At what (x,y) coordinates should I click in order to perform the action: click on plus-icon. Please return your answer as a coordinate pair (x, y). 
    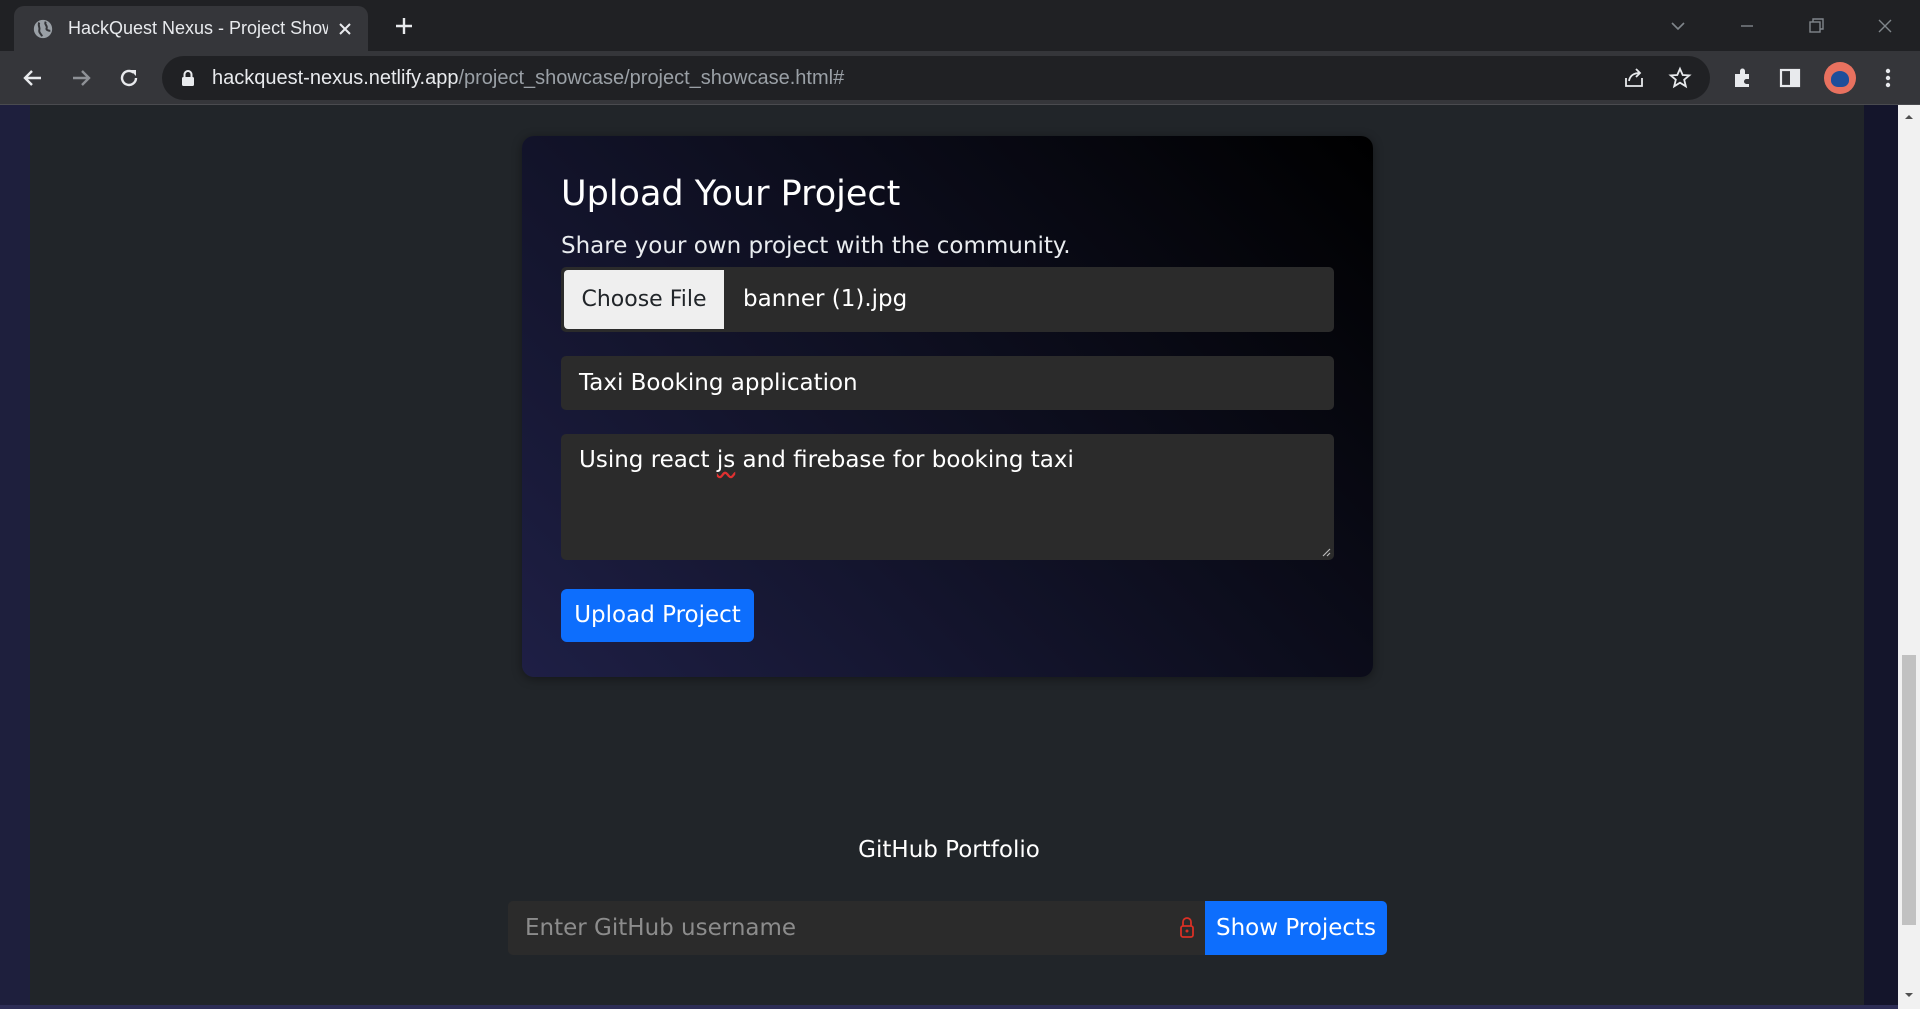
    Looking at the image, I should click on (404, 26).